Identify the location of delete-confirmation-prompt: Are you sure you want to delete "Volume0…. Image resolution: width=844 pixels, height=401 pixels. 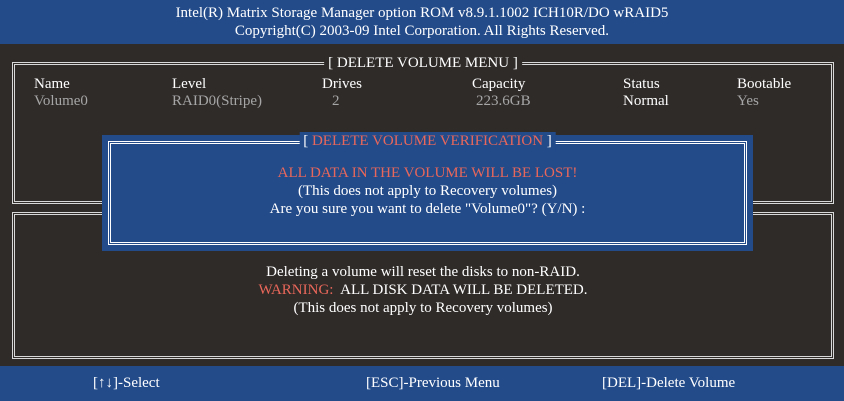
(427, 209).